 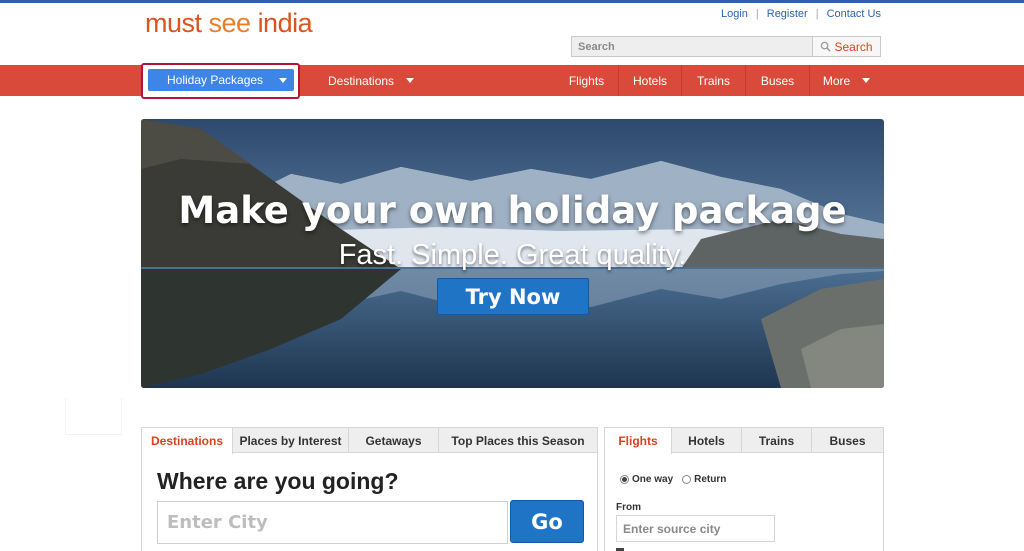 I want to click on return-option: Return, so click(x=704, y=479).